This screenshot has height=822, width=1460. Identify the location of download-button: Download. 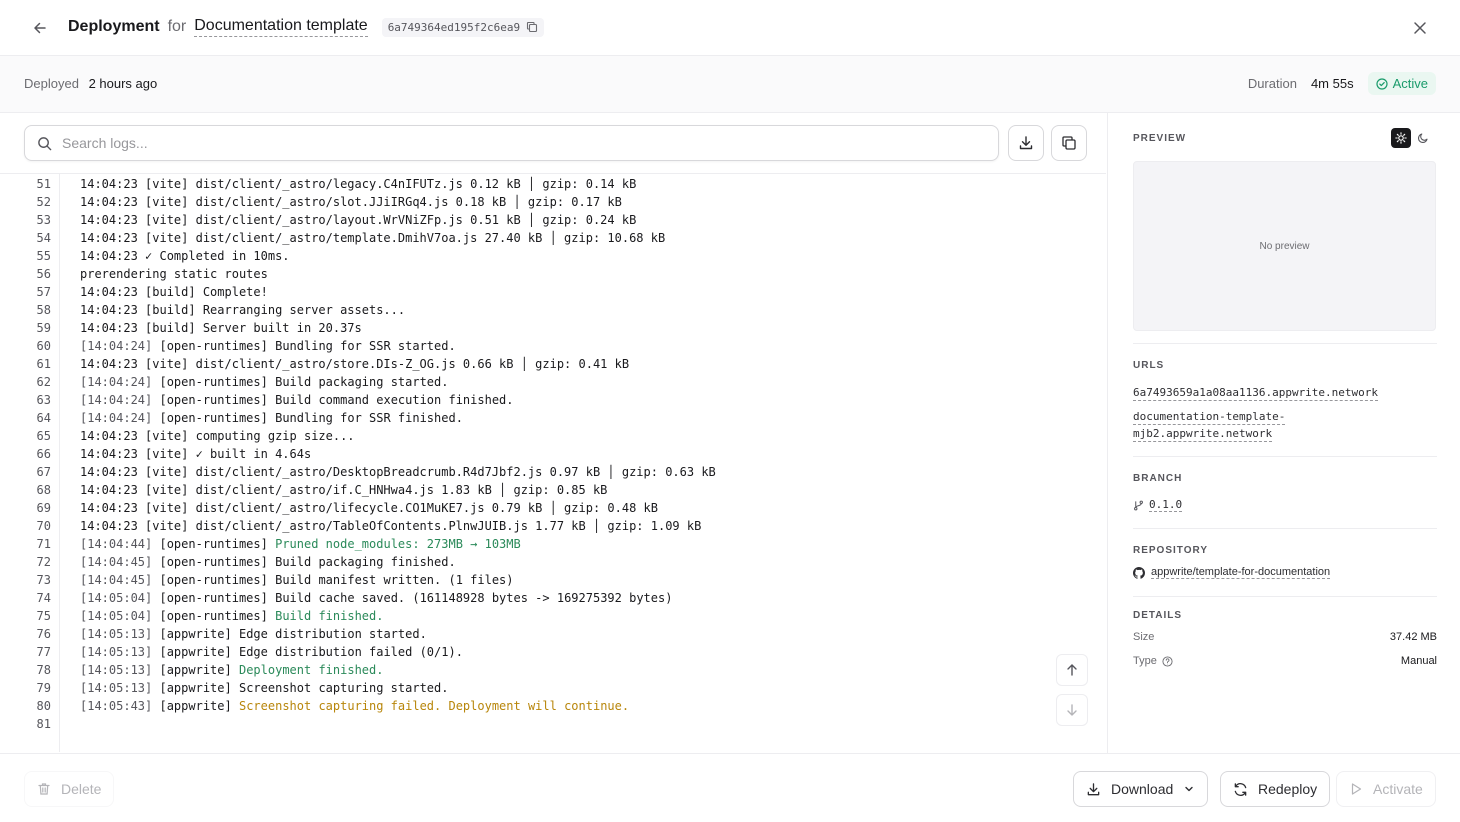
(1141, 789).